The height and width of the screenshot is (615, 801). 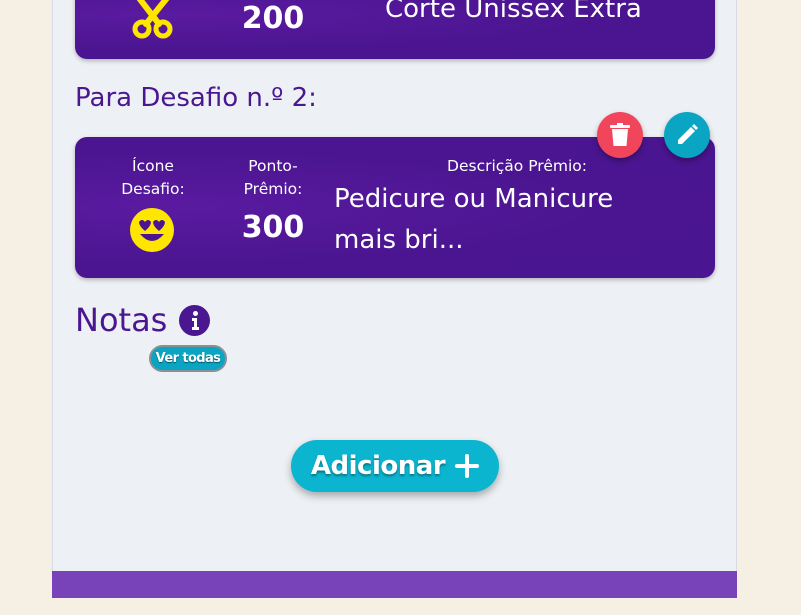 I want to click on reward-description: Corte Unissex Extra, so click(x=513, y=12).